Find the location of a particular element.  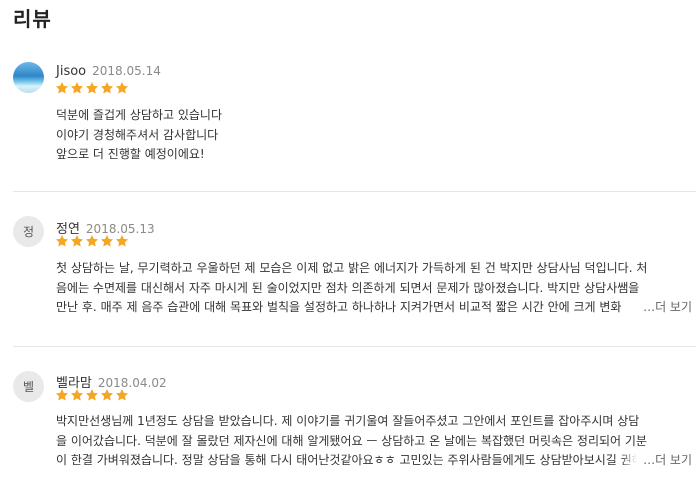

review-text-line: 덕분에 즐겁게 상담하고 있습니다 is located at coordinates (139, 115).